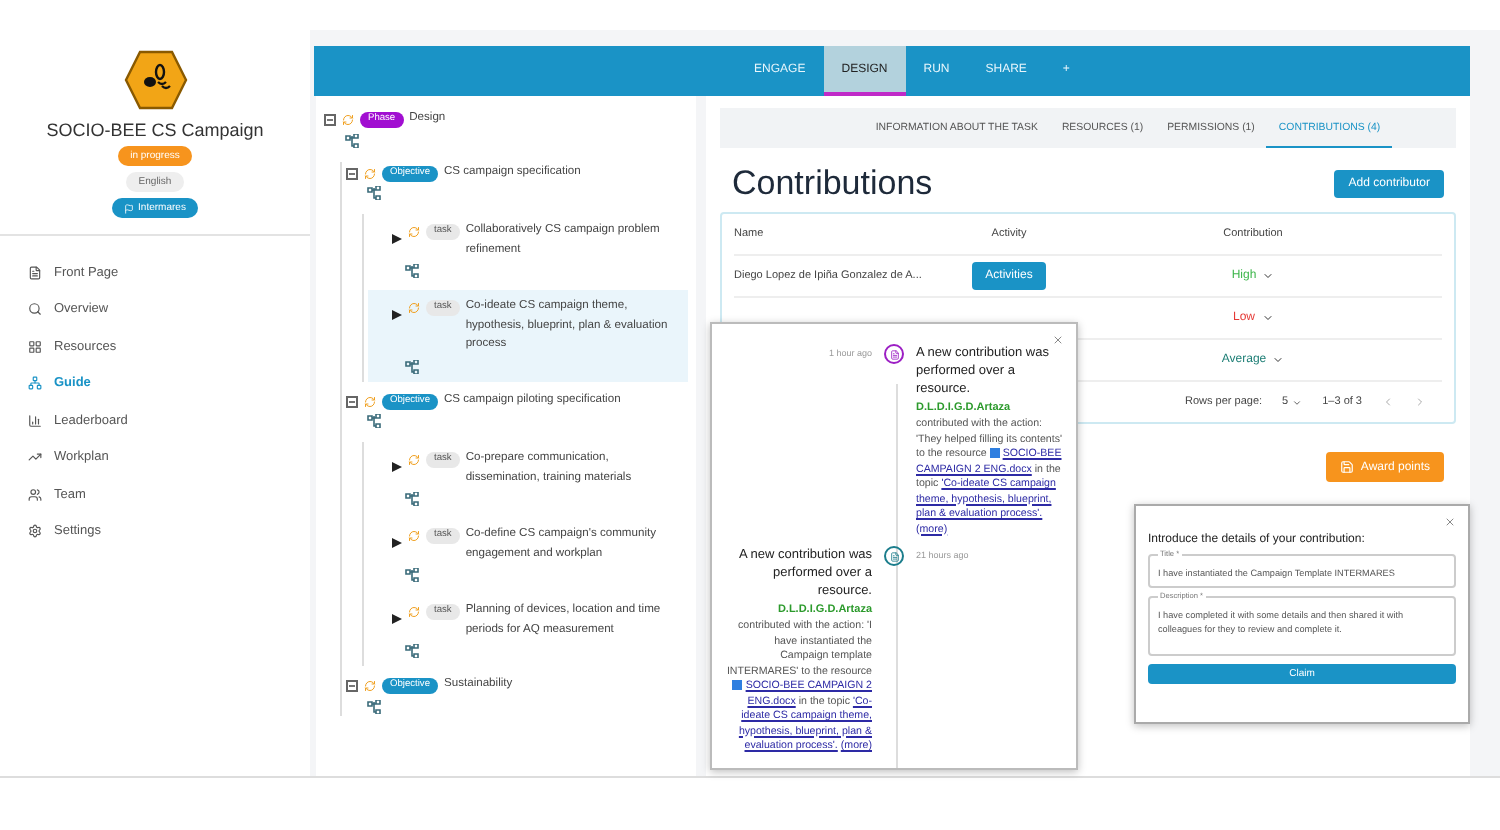 The width and height of the screenshot is (1500, 830). Describe the element at coordinates (35, 531) in the screenshot. I see `settings-icon` at that location.